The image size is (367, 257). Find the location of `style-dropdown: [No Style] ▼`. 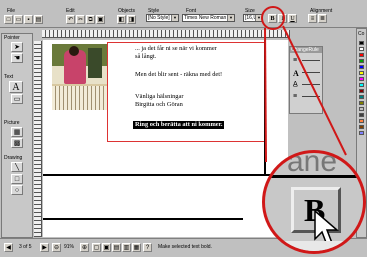

style-dropdown: [No Style] ▼ is located at coordinates (162, 18).